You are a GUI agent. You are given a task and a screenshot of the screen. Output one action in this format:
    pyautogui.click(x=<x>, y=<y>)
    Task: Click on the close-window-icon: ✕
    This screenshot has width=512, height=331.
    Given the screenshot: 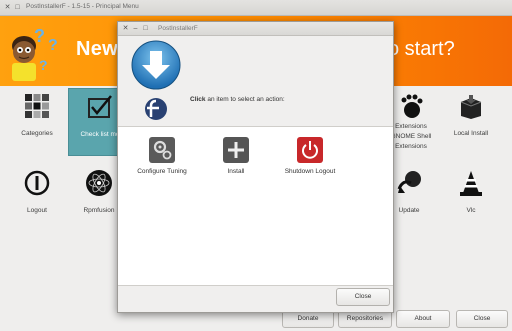 What is the action you would take?
    pyautogui.click(x=7, y=7)
    